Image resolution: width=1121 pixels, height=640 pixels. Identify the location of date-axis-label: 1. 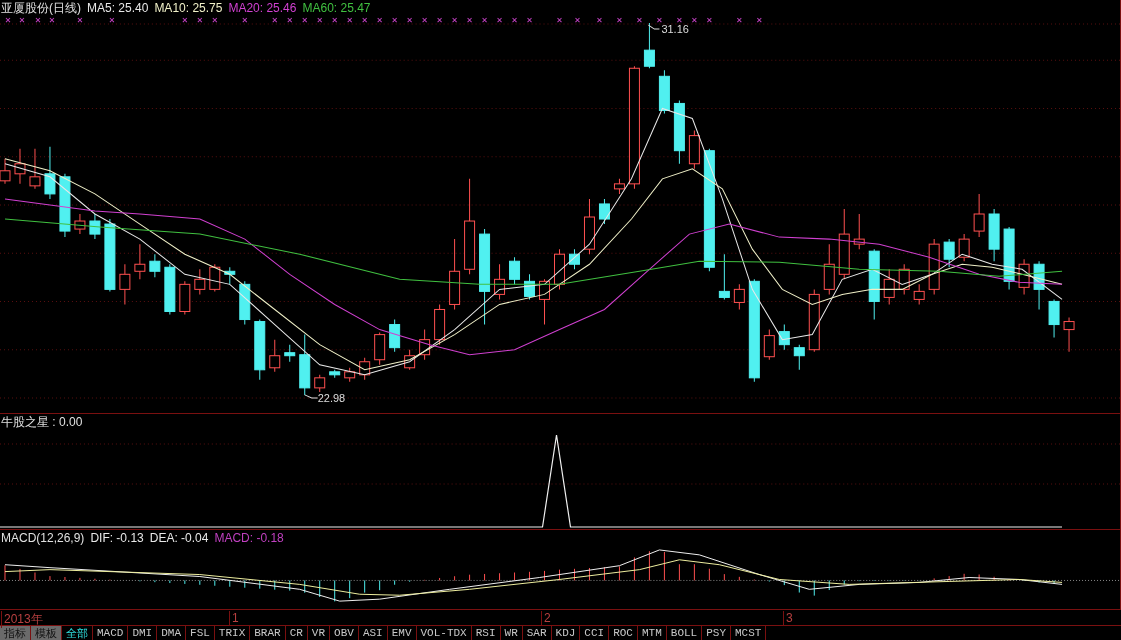
(234, 618).